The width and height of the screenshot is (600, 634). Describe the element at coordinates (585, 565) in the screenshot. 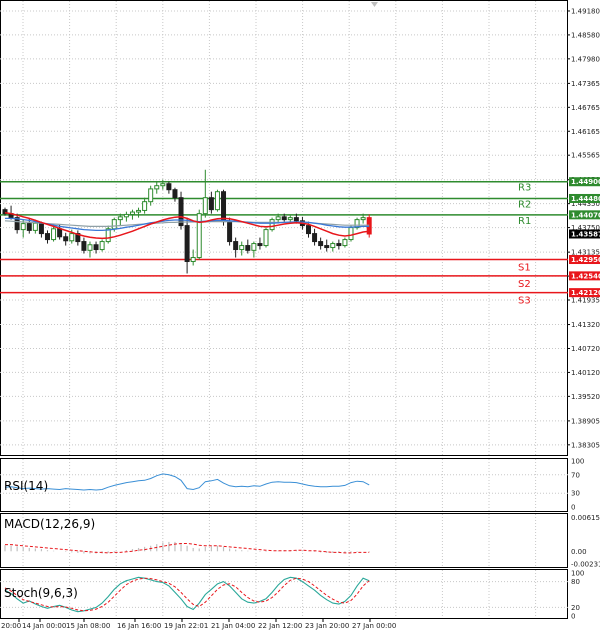

I see `macd-axis-tick-label: -0.002318` at that location.